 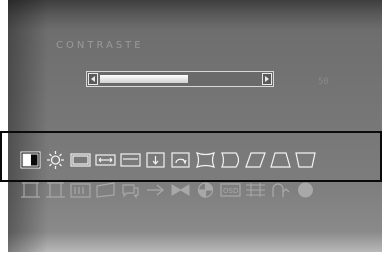 What do you see at coordinates (30, 160) in the screenshot?
I see `contrast-icon` at bounding box center [30, 160].